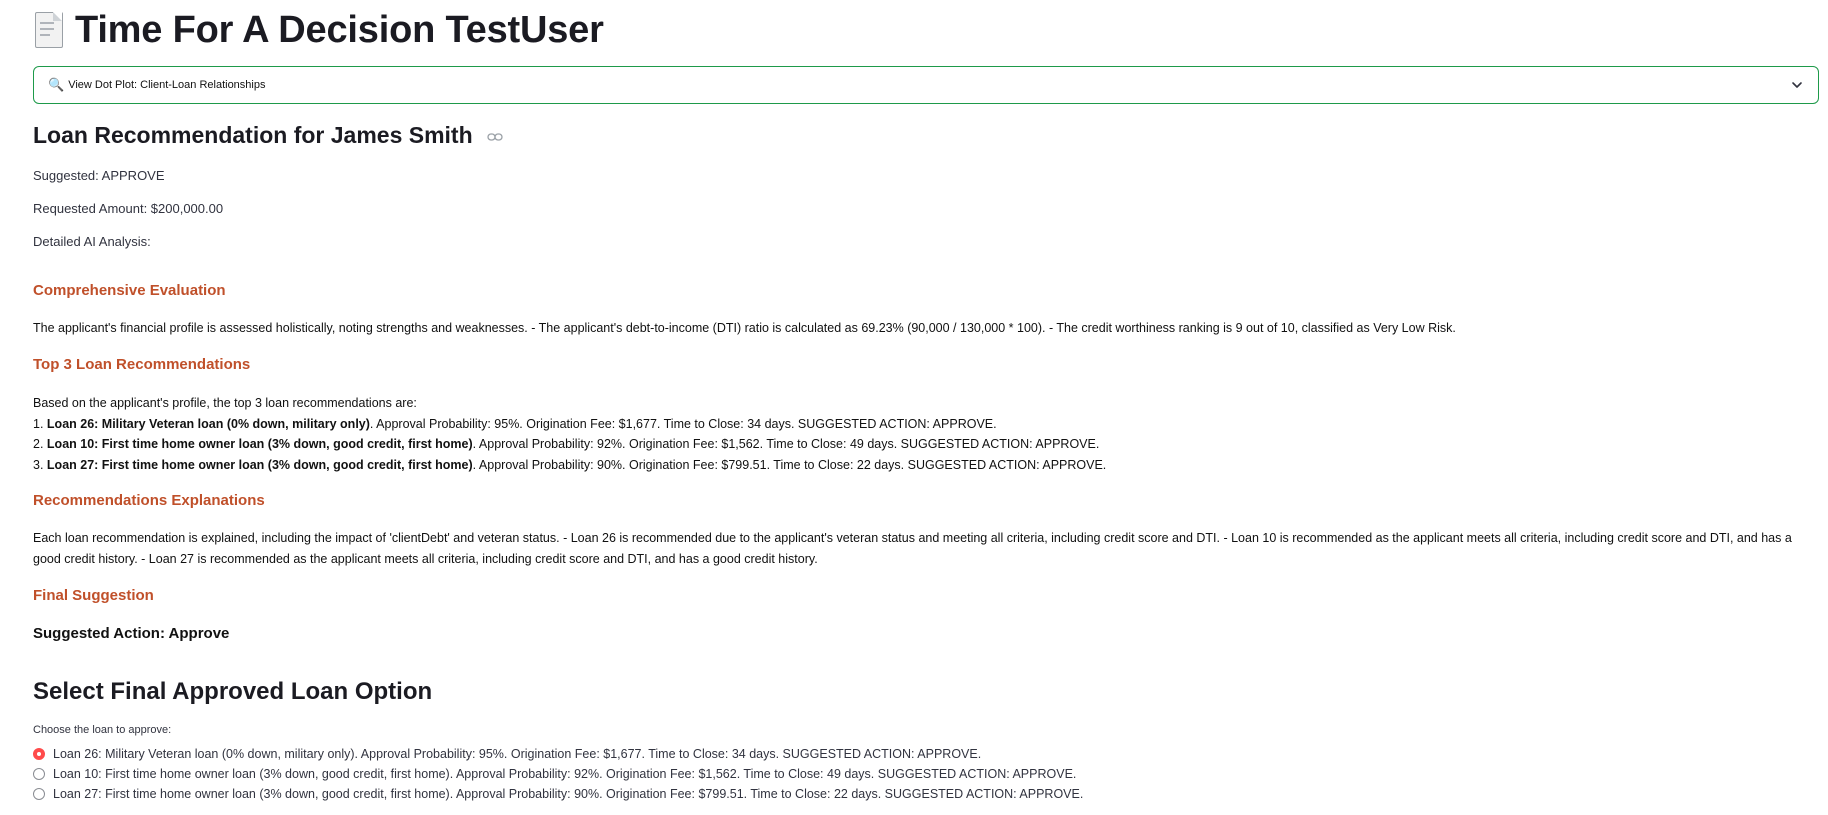  I want to click on section-heading-evaluation: Comprehensive Evaluation, so click(129, 290).